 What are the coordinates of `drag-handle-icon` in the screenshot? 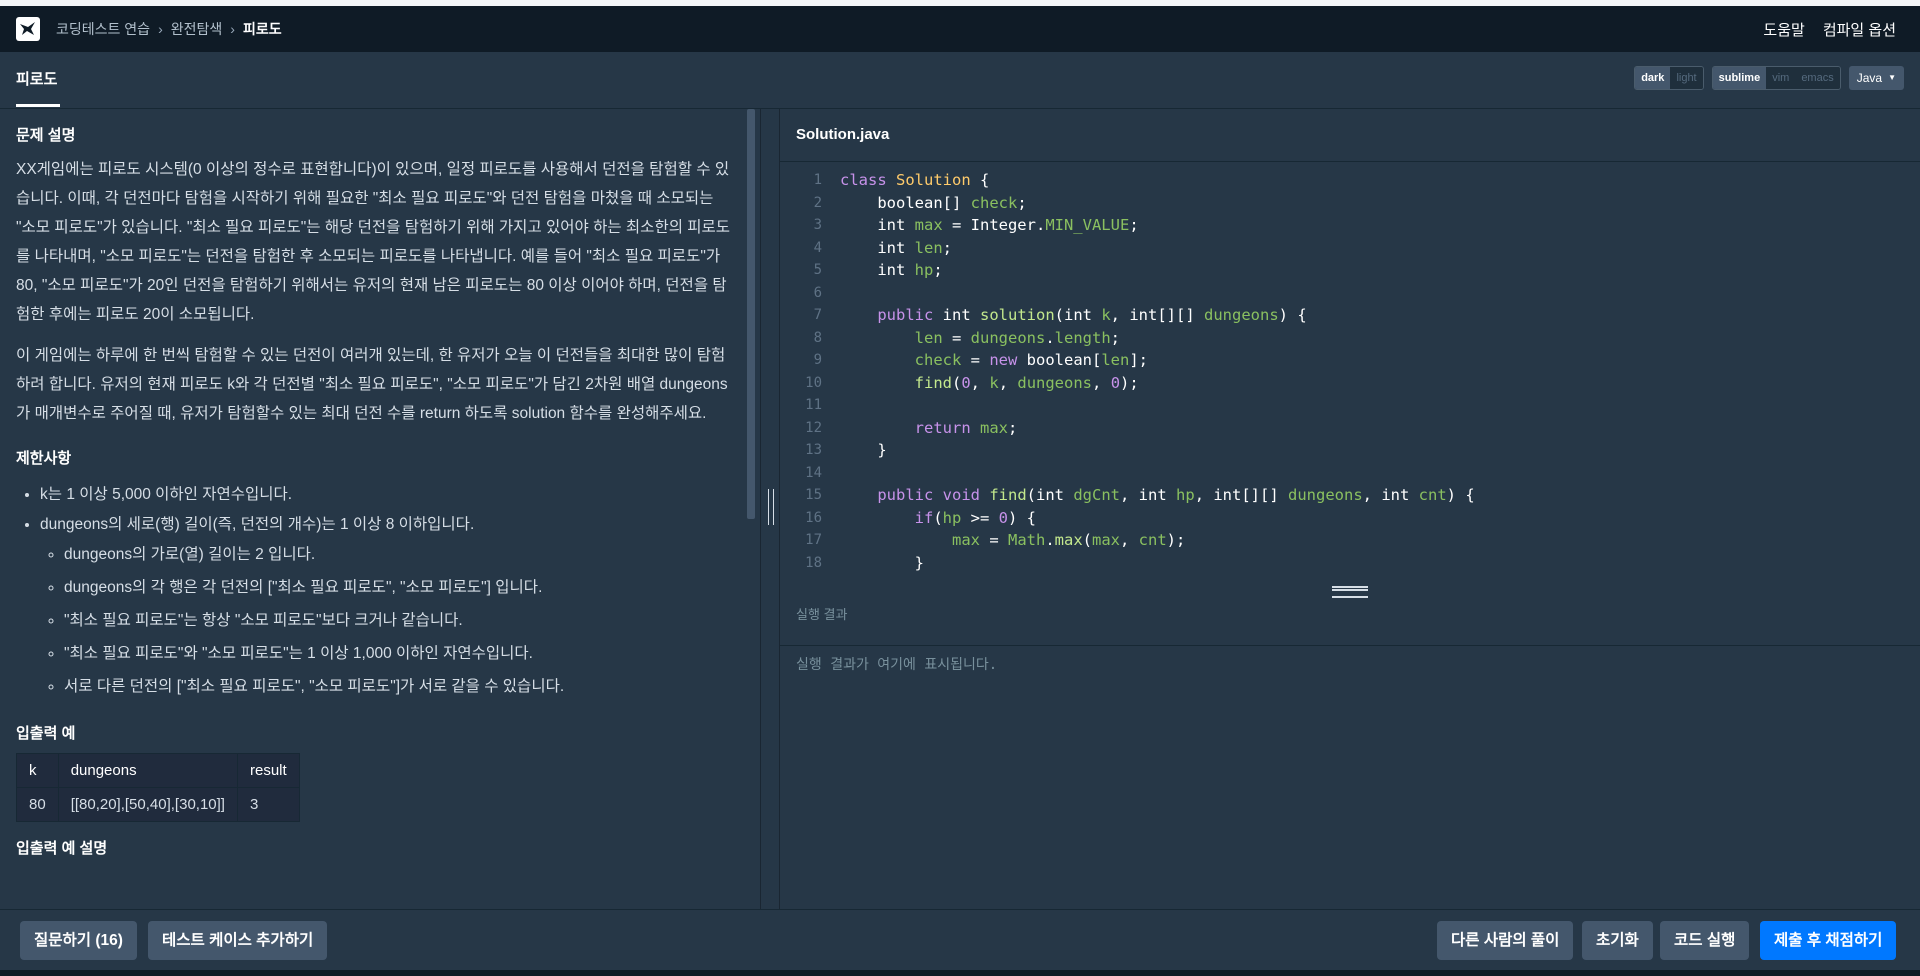 It's located at (1350, 592).